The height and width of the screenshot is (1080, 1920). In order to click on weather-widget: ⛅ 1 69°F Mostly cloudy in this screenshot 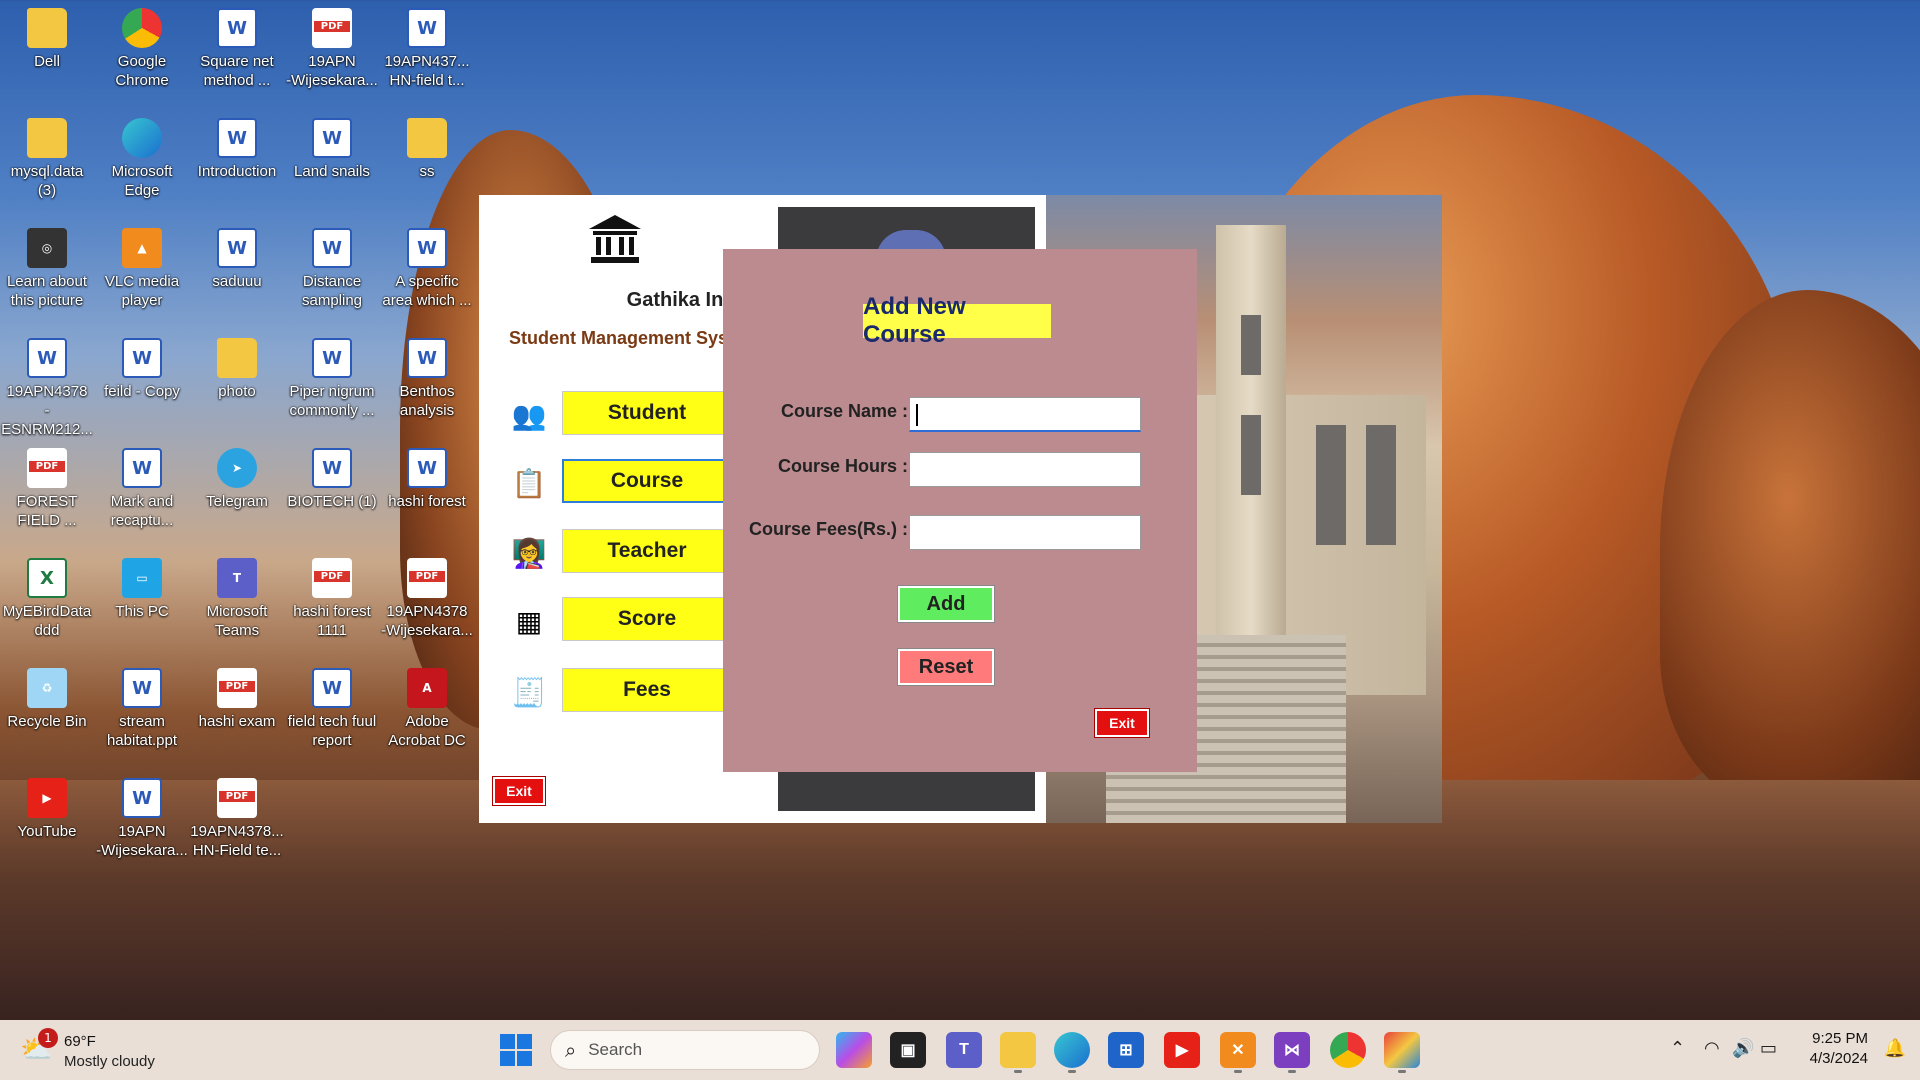, I will do `click(120, 1050)`.